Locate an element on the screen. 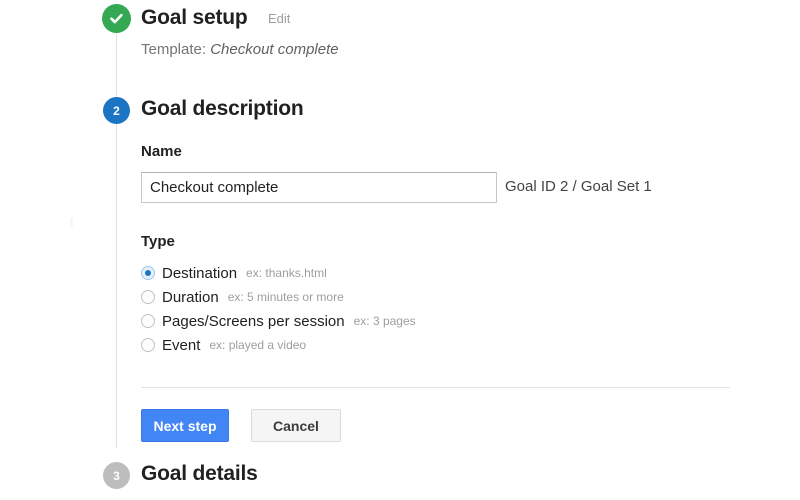 The height and width of the screenshot is (500, 800). check-icon is located at coordinates (116, 18).